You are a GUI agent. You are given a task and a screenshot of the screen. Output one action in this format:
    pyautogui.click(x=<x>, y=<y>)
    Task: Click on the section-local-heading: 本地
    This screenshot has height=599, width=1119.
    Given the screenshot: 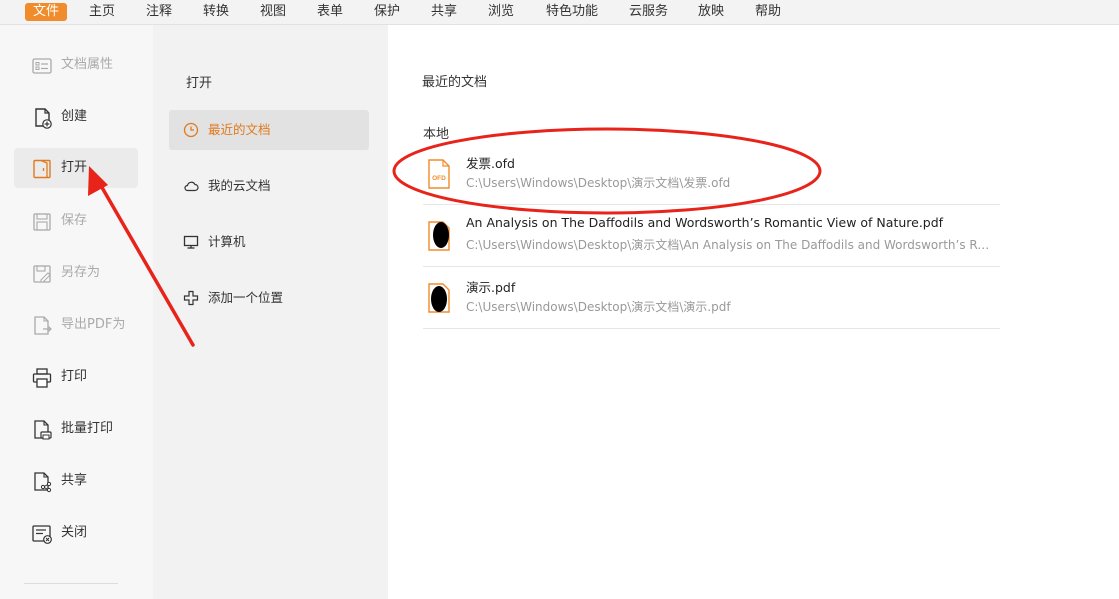 What is the action you would take?
    pyautogui.click(x=436, y=134)
    